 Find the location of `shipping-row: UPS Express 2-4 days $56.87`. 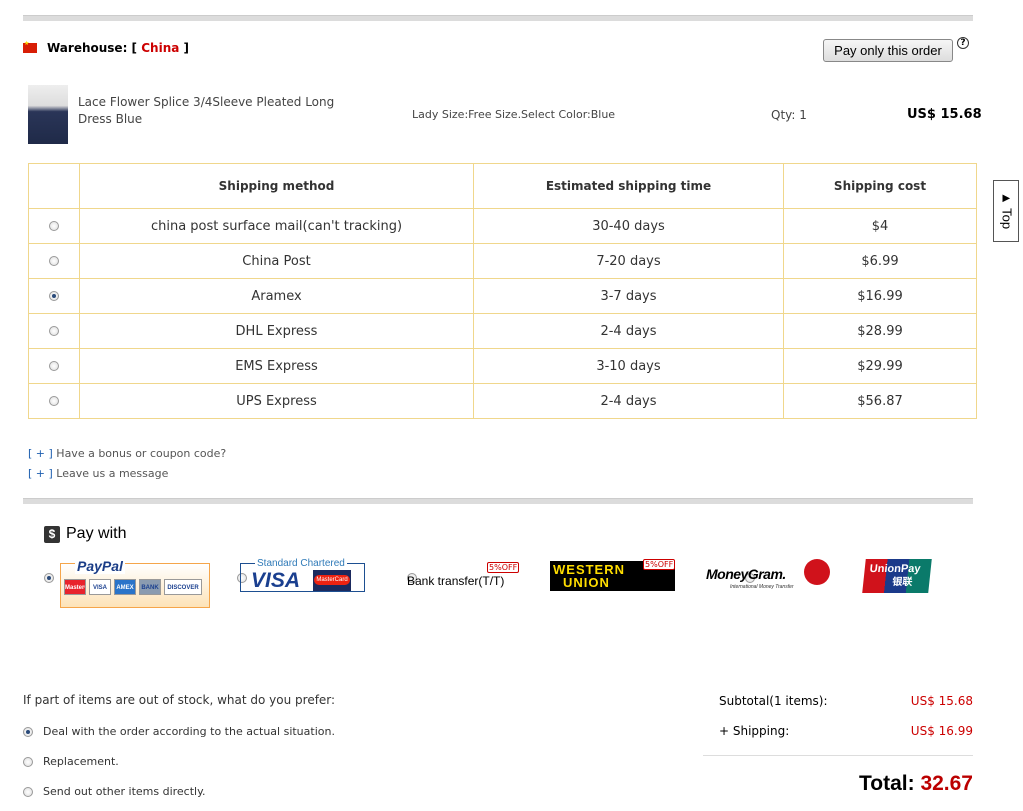

shipping-row: UPS Express 2-4 days $56.87 is located at coordinates (502, 401).